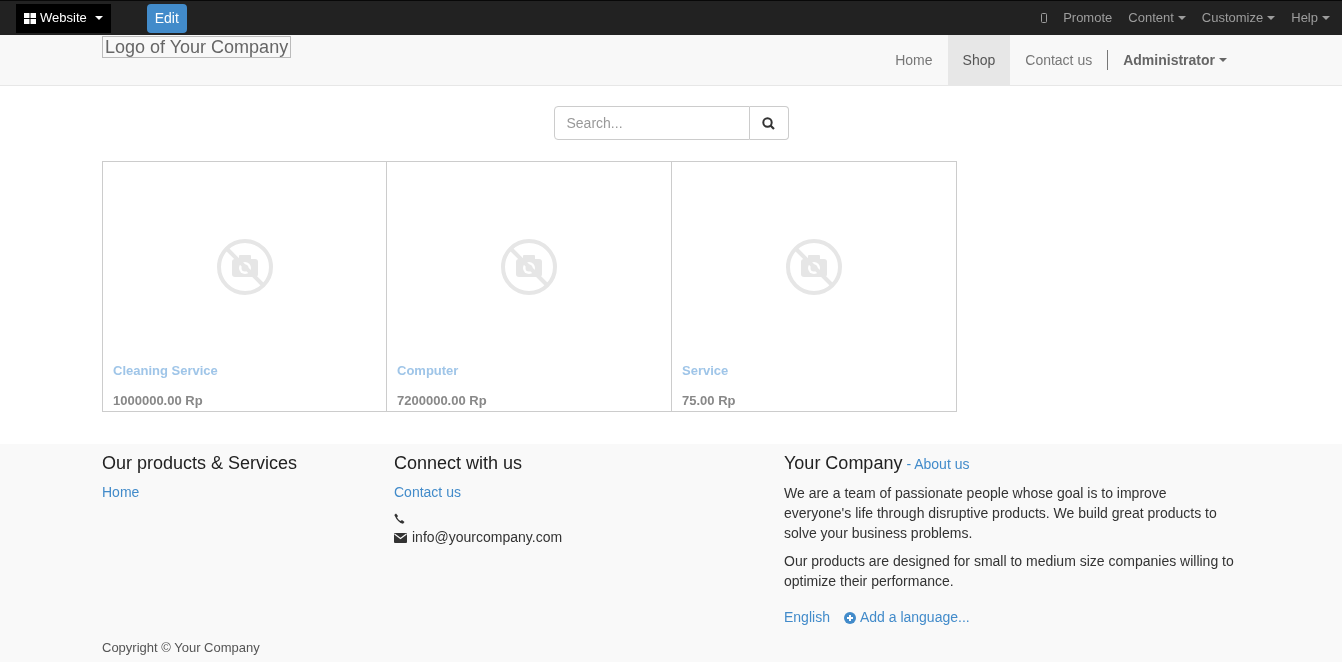 Image resolution: width=1342 pixels, height=662 pixels. What do you see at coordinates (166, 18) in the screenshot?
I see `edit-button: Edit` at bounding box center [166, 18].